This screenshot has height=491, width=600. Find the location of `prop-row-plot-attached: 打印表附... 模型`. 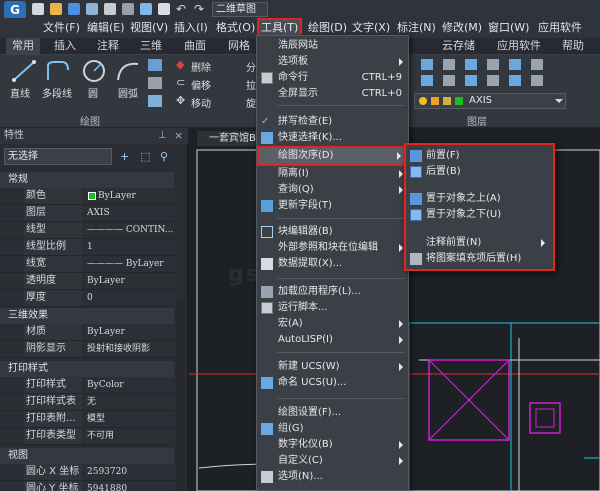

prop-row-plot-attached: 打印表附... 模型 is located at coordinates (87, 419).